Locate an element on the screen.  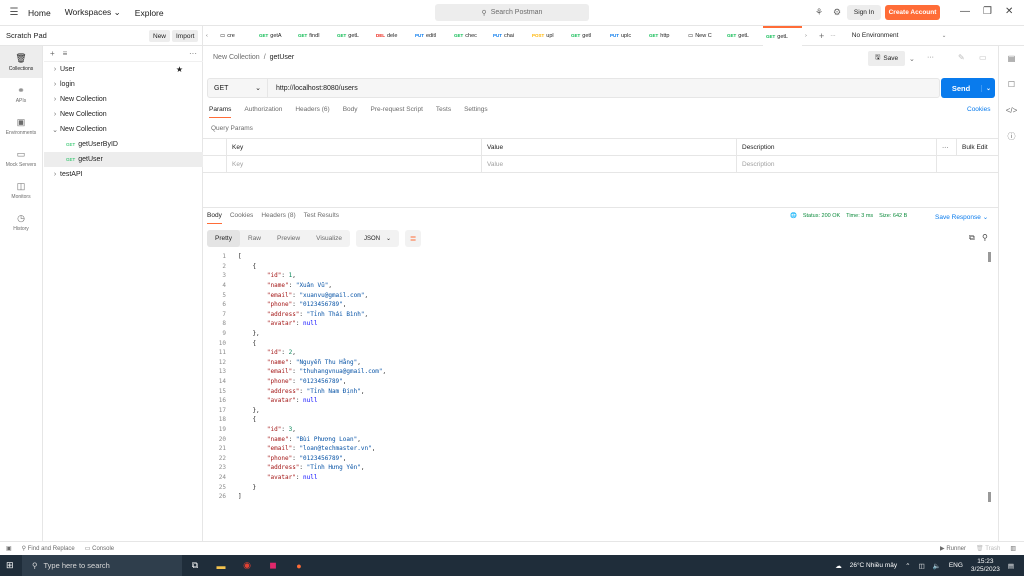
nav-home: Home is located at coordinates (39, 13).